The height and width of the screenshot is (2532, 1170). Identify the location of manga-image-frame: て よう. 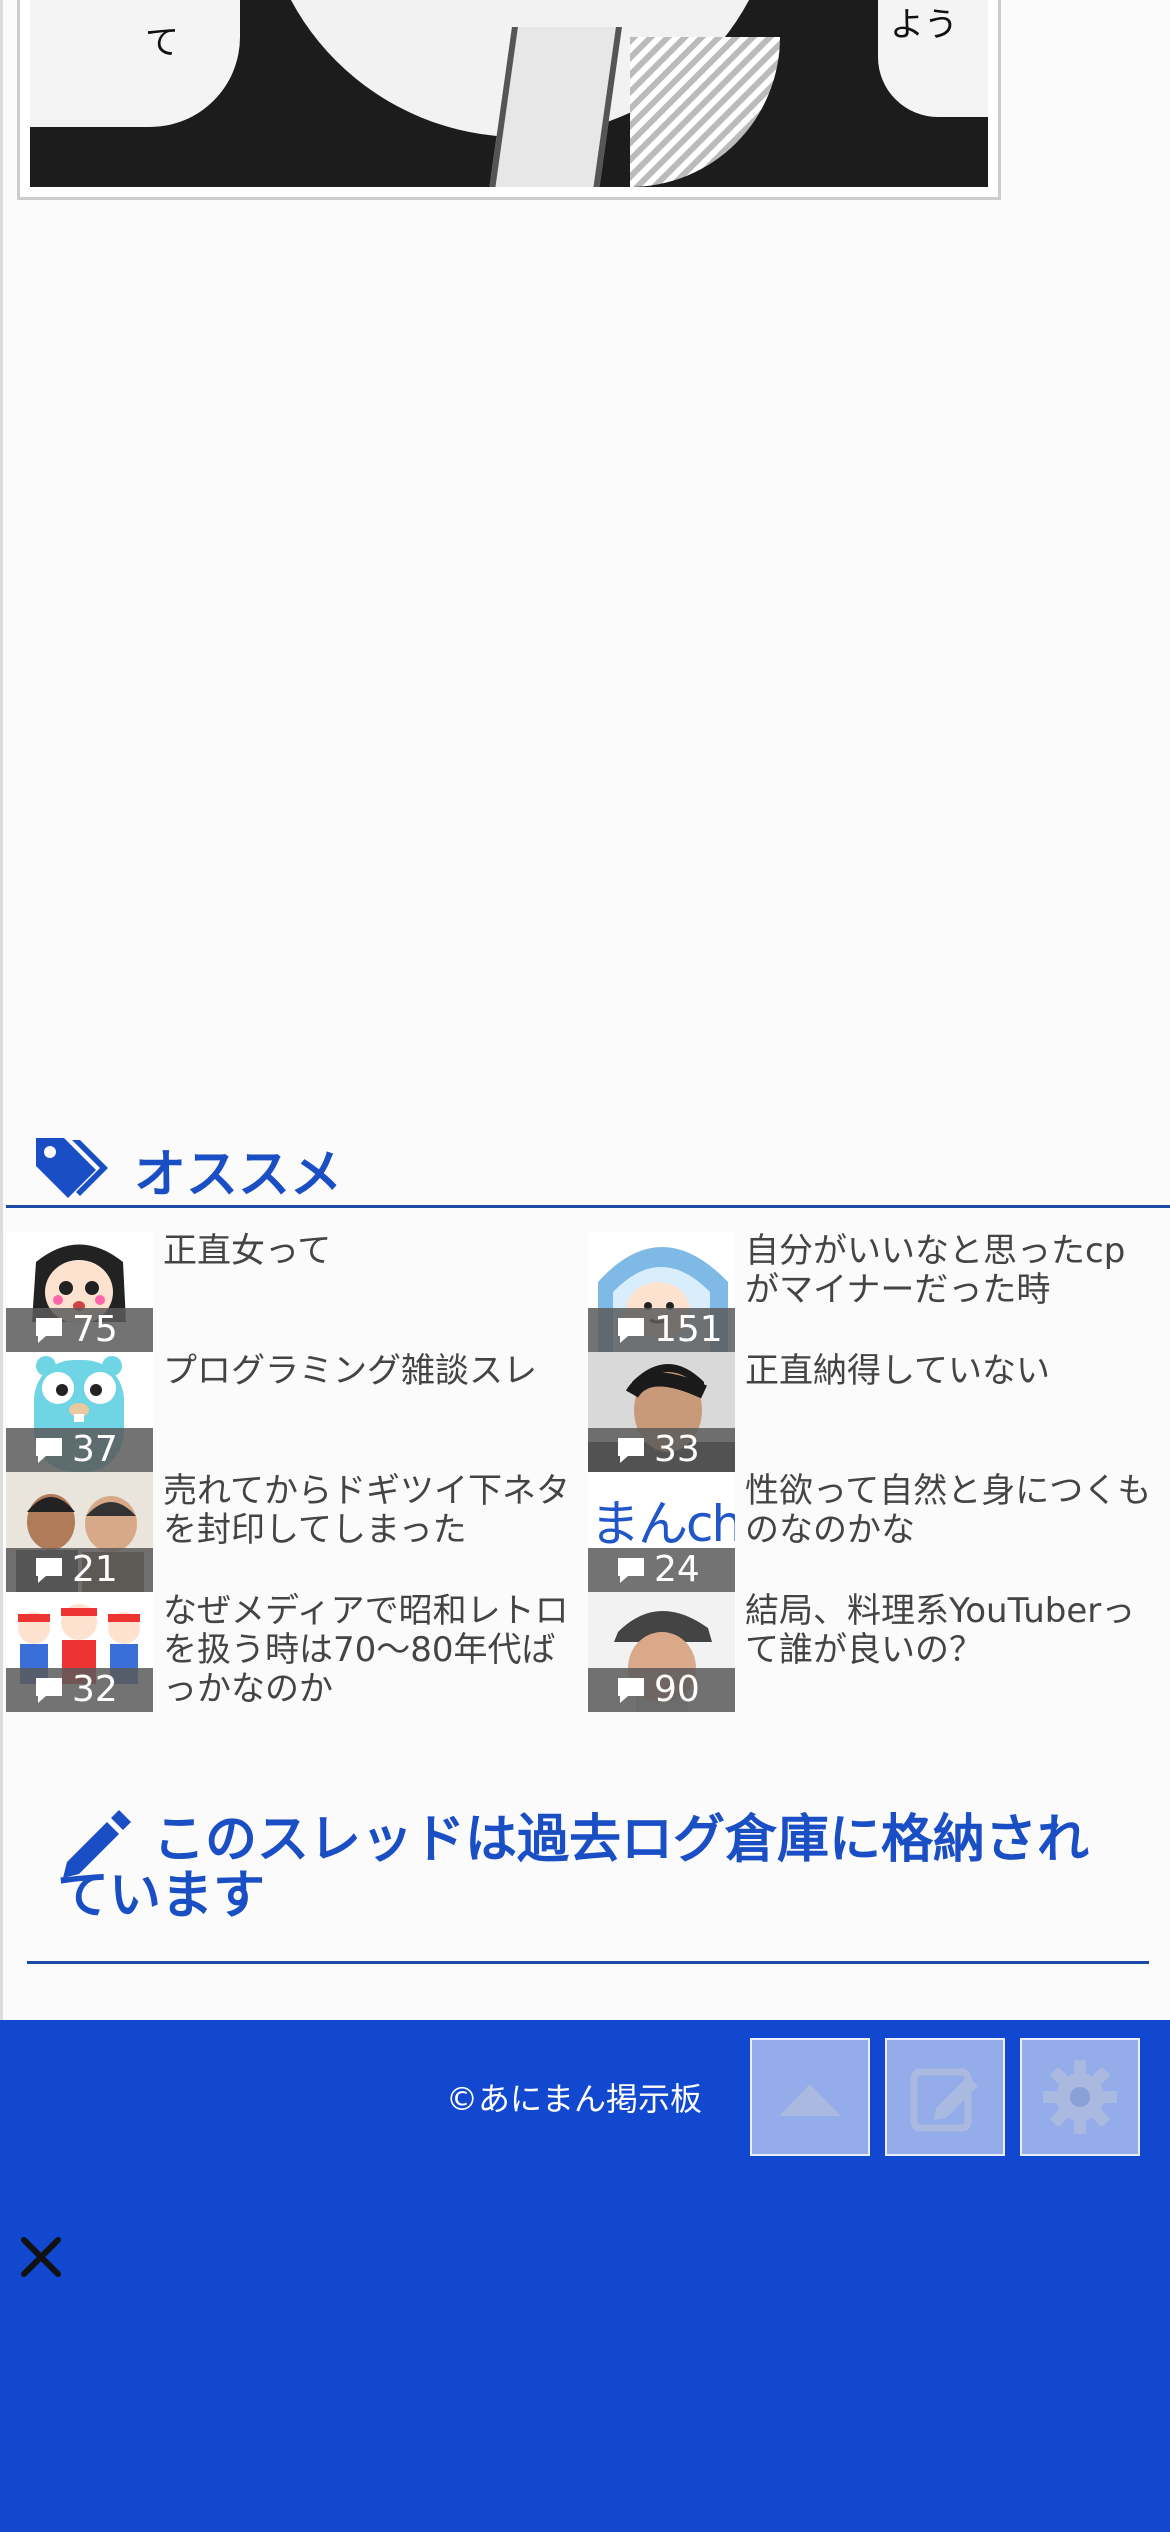
(509, 100).